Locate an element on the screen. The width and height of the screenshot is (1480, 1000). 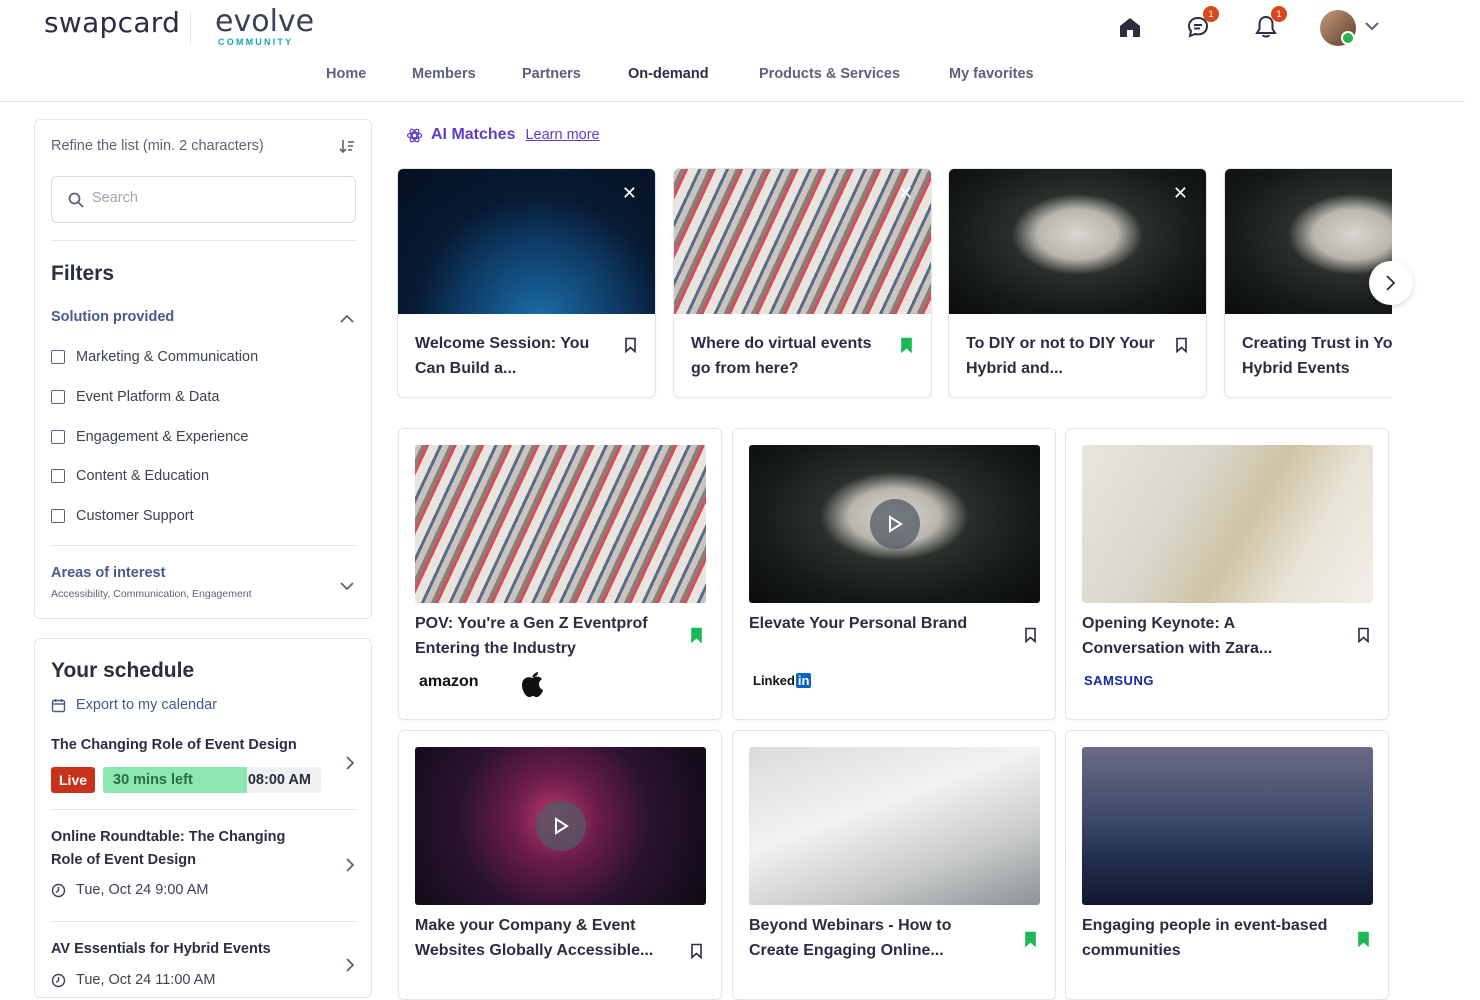
nav-on-demand: On-demand is located at coordinates (668, 74).